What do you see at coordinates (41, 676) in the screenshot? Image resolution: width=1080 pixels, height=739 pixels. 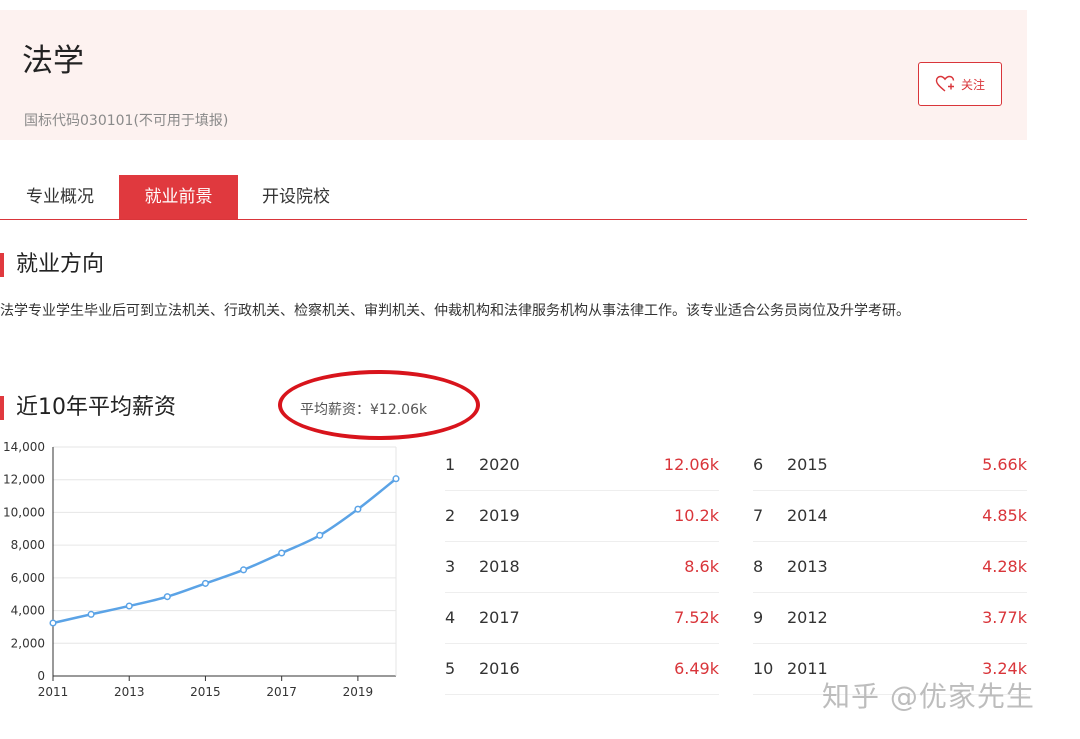 I see `y-tick-label: 0` at bounding box center [41, 676].